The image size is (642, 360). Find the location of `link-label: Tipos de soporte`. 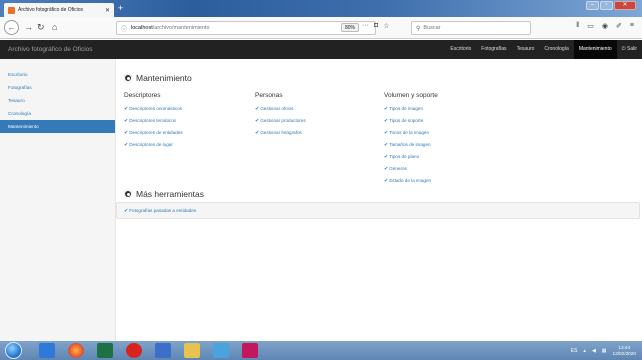

link-label: Tipos de soporte is located at coordinates (406, 120).